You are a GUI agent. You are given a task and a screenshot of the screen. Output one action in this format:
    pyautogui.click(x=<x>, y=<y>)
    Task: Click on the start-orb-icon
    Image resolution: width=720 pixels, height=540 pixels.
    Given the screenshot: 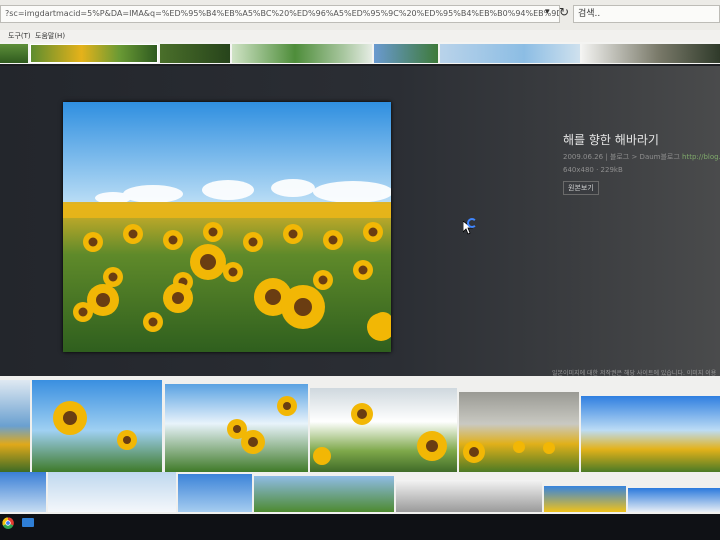 What is the action you would take?
    pyautogui.click(x=8, y=523)
    